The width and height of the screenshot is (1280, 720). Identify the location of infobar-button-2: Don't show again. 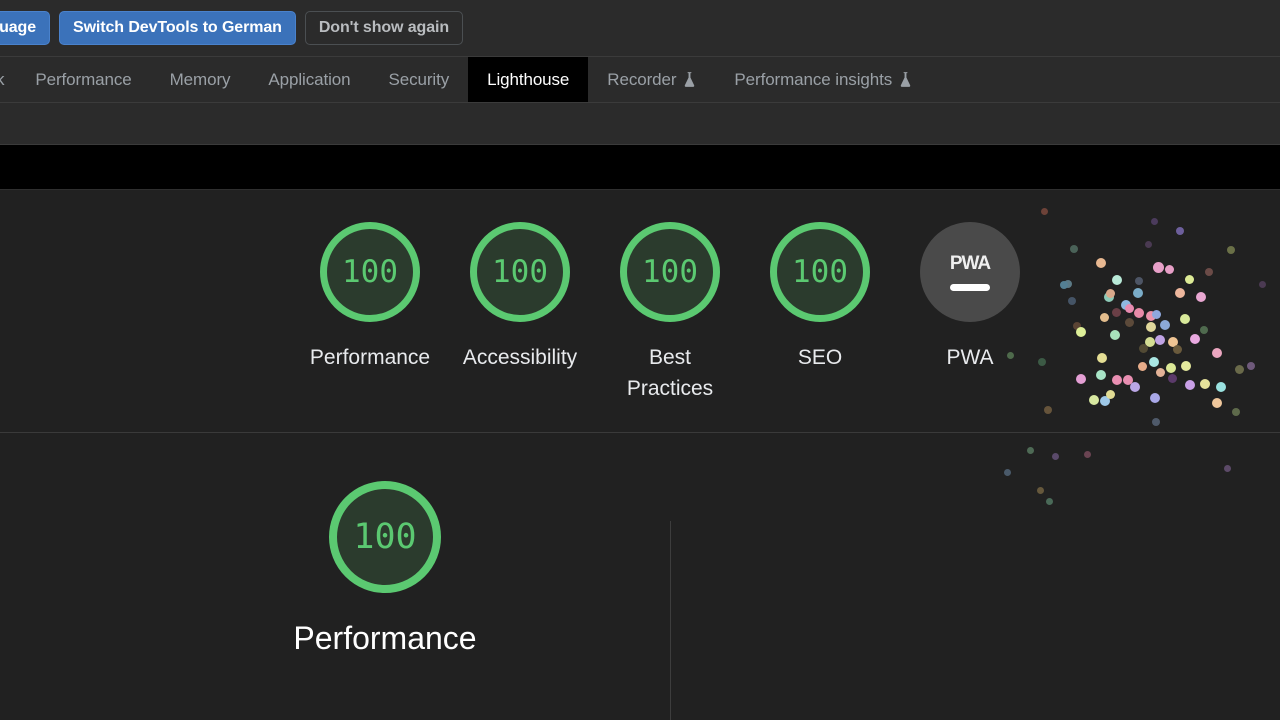
(384, 28).